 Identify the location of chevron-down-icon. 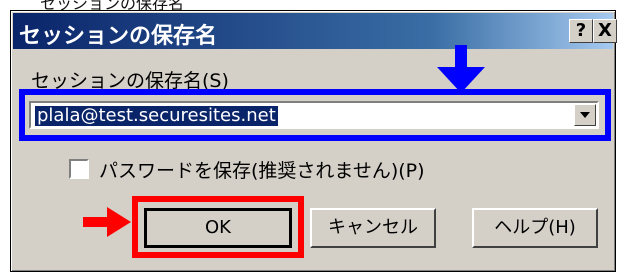
(585, 115).